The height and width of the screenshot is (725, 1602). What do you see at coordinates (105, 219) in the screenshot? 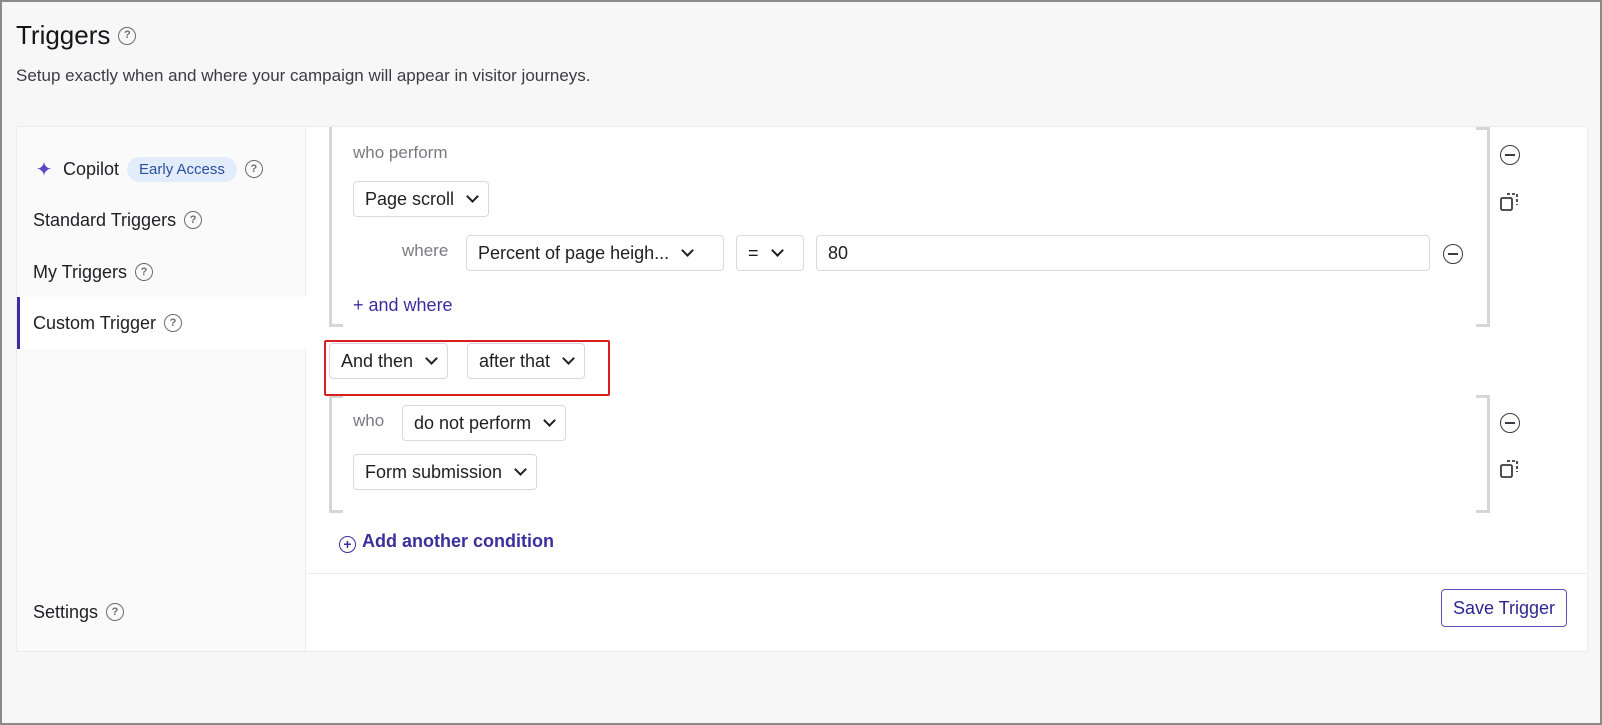
I see `sidebar-item-label: Standard Triggers` at bounding box center [105, 219].